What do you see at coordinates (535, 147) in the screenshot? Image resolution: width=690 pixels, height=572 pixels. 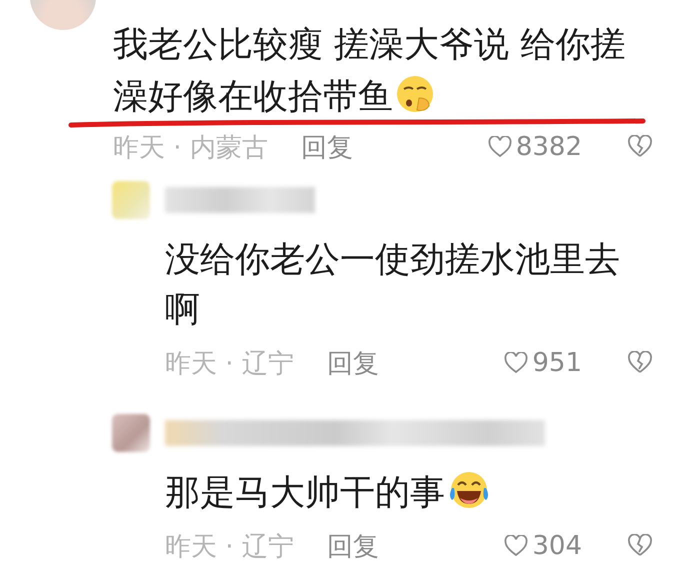 I see `like-button: 8382` at bounding box center [535, 147].